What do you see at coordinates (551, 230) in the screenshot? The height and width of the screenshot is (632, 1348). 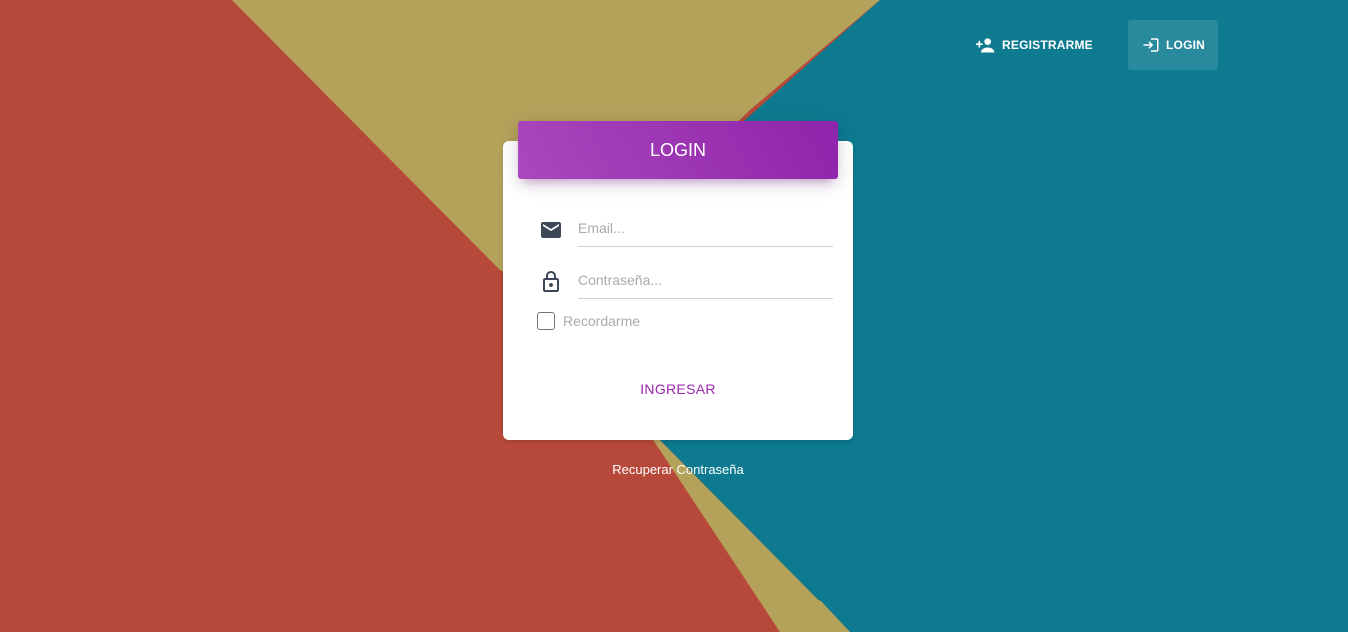 I see `mail-icon` at bounding box center [551, 230].